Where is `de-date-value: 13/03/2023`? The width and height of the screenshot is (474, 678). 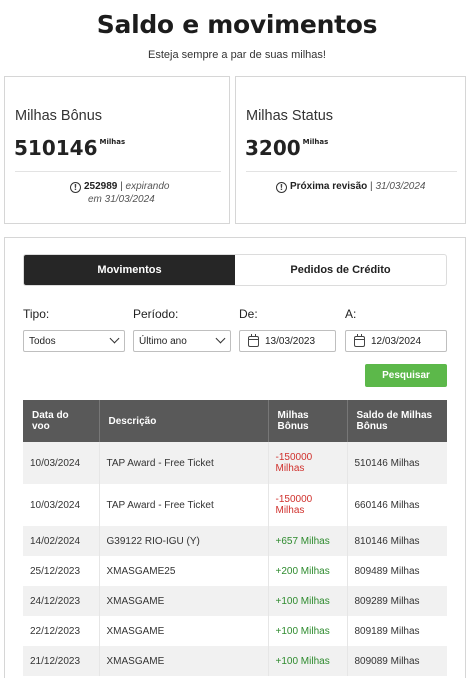 de-date-value: 13/03/2023 is located at coordinates (290, 341).